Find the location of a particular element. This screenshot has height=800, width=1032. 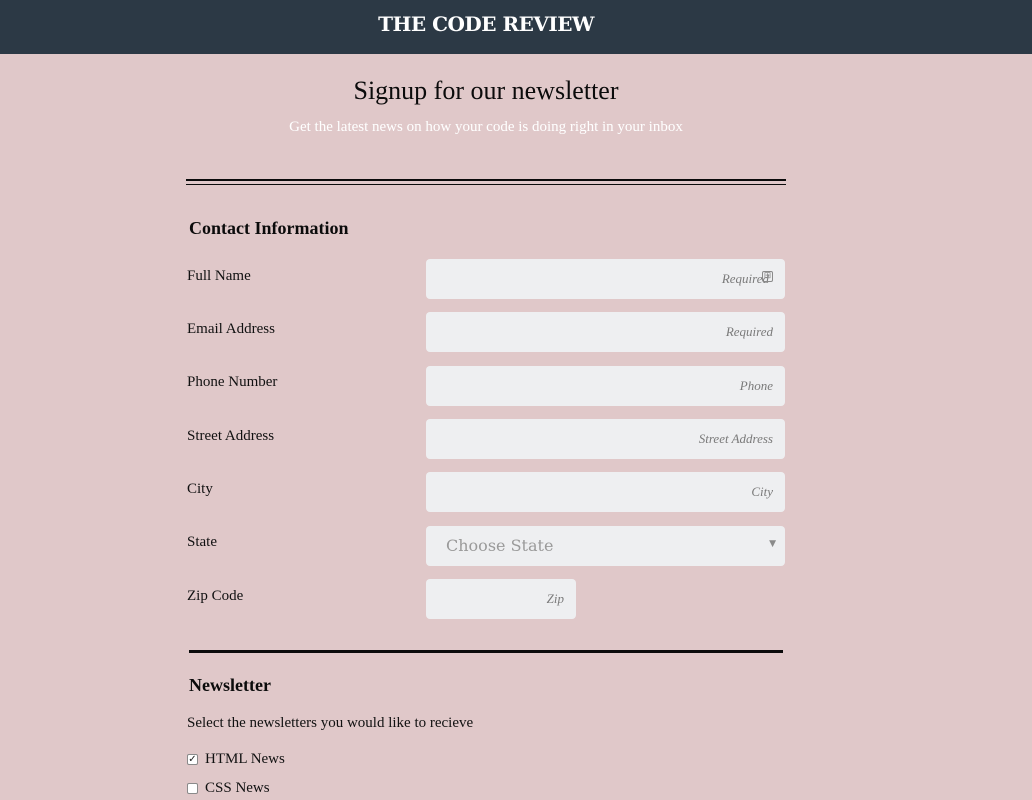

newsletter-section-title: Newsletter is located at coordinates (230, 685).